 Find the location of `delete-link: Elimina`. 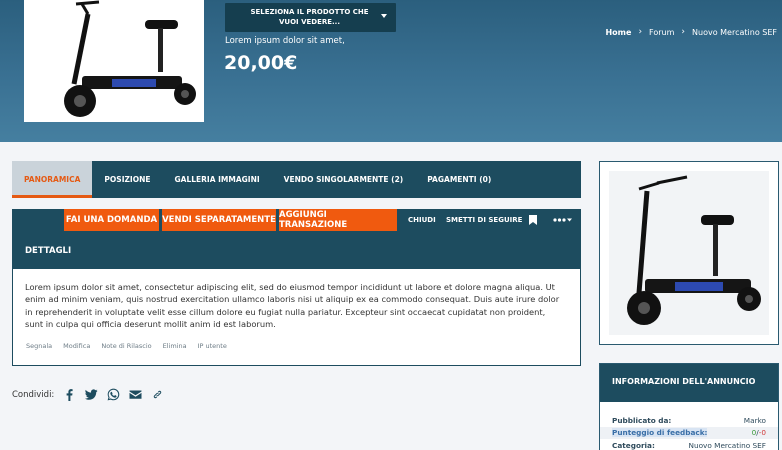

delete-link: Elimina is located at coordinates (175, 346).